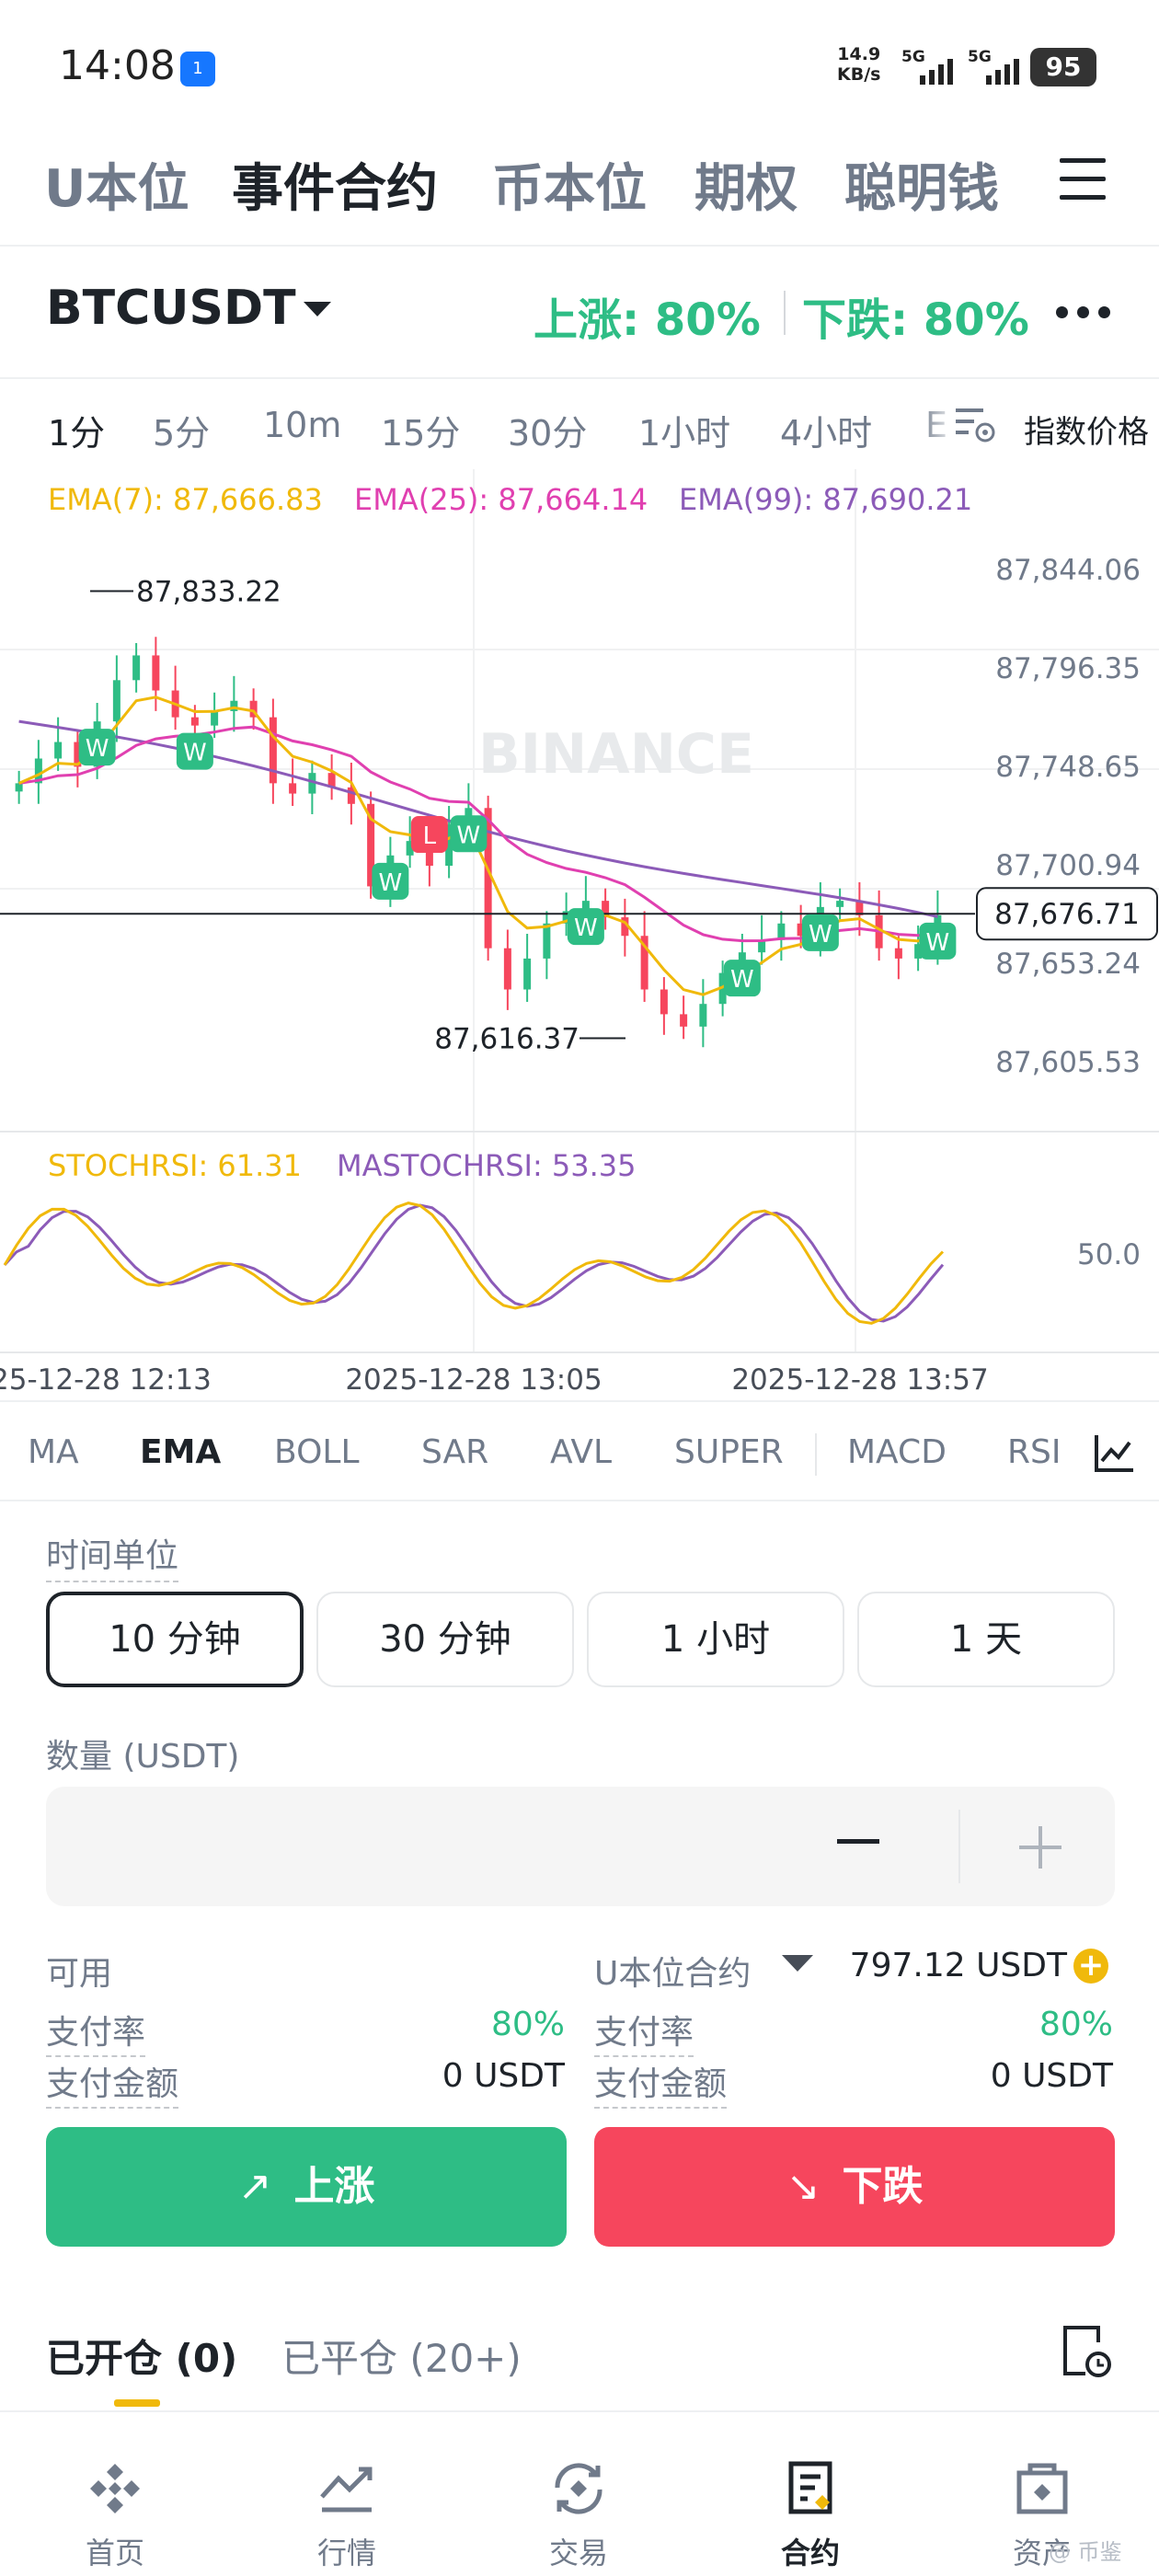  What do you see at coordinates (1042, 2488) in the screenshot?
I see `wallet-icon` at bounding box center [1042, 2488].